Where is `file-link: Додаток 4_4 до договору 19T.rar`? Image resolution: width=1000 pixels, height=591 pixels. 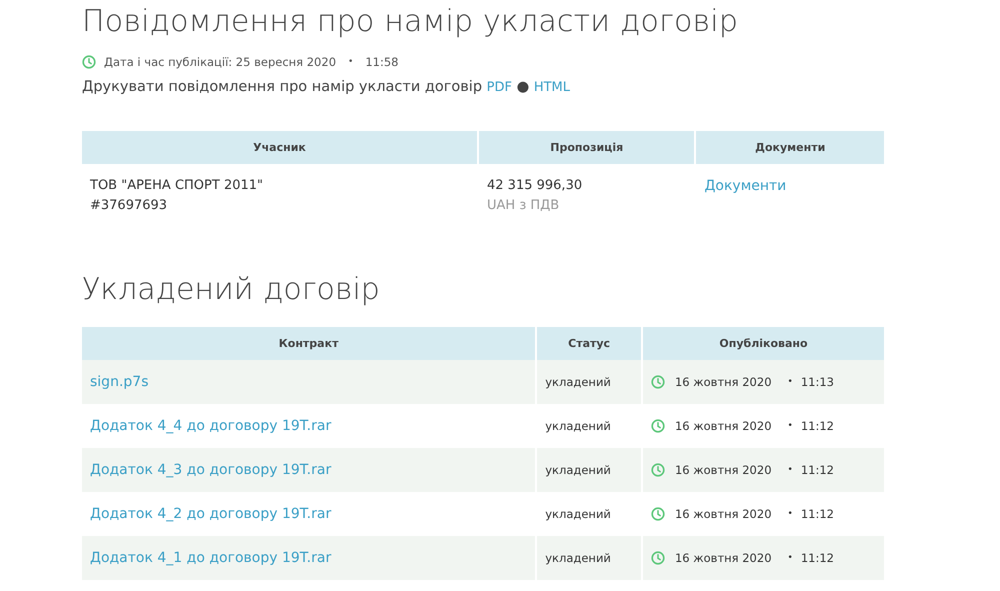 file-link: Додаток 4_4 до договору 19T.rar is located at coordinates (211, 426).